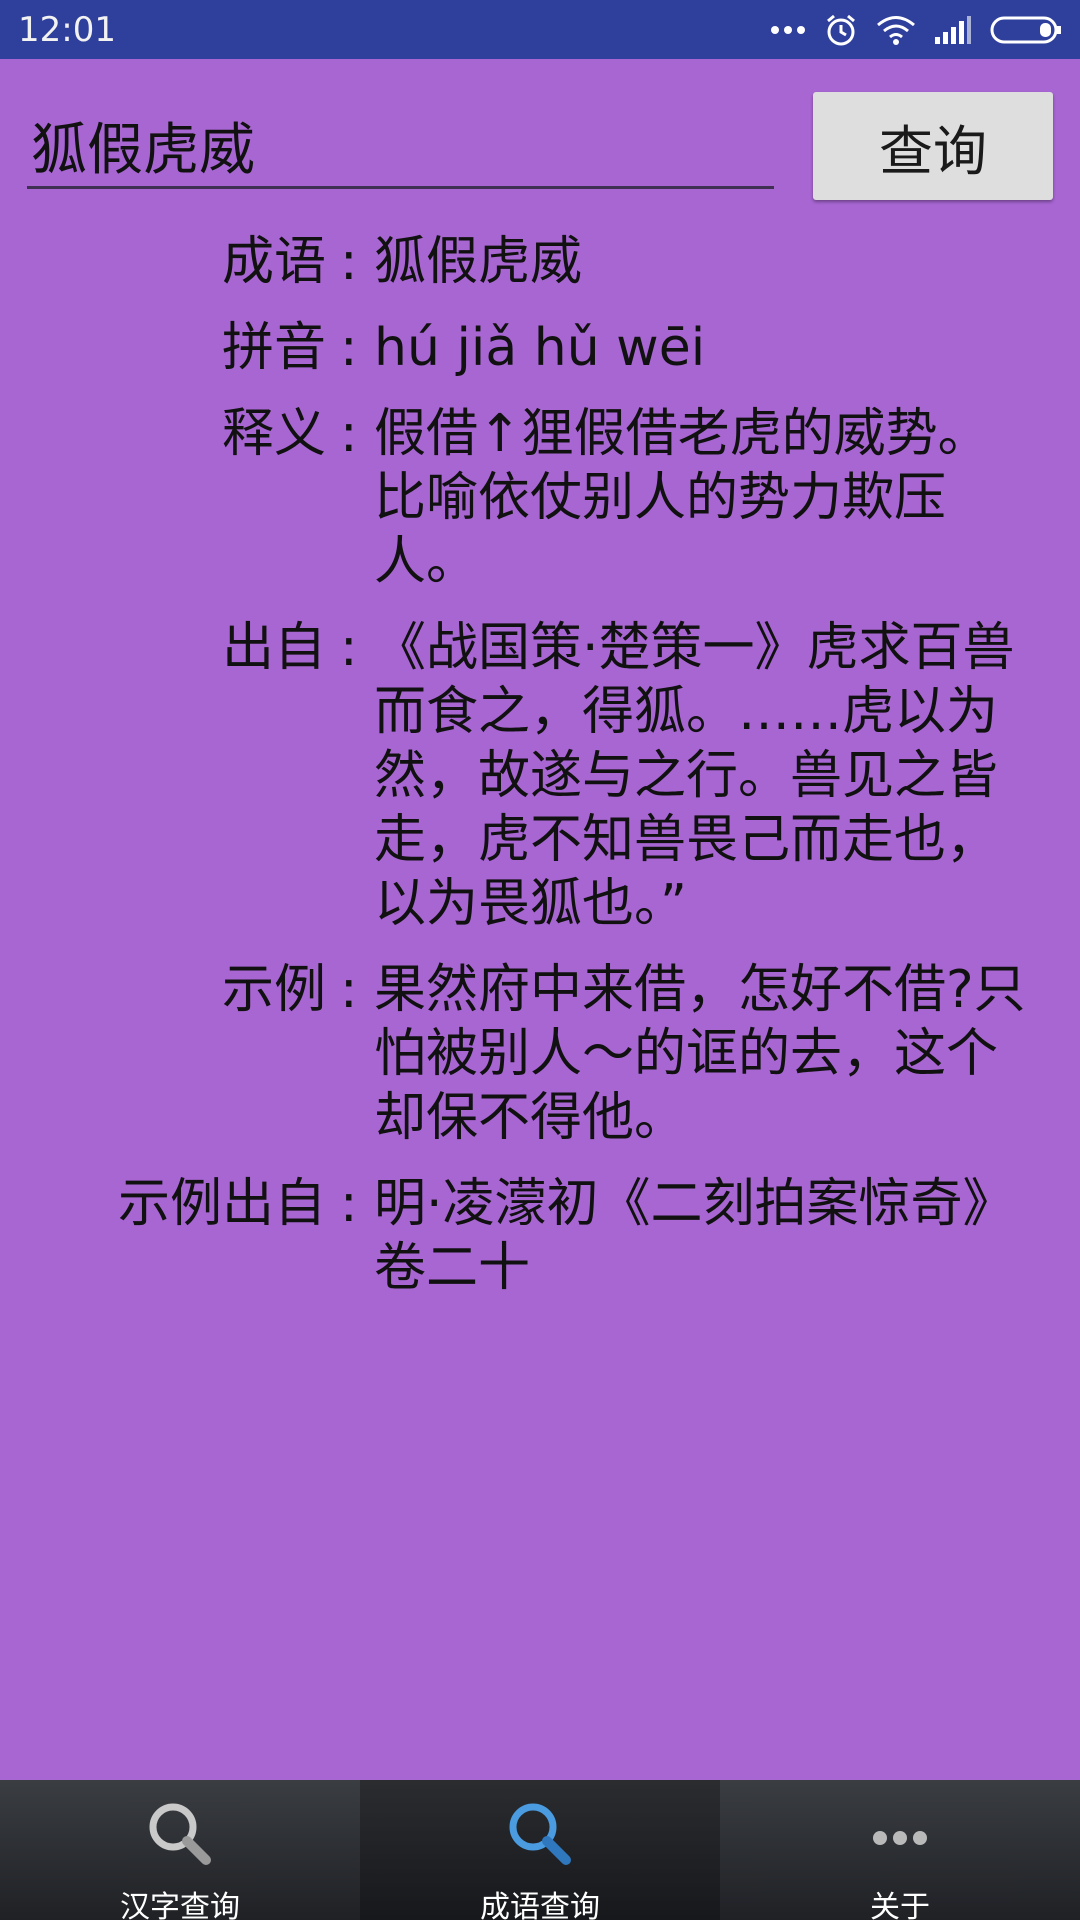 Image resolution: width=1080 pixels, height=1920 pixels. I want to click on search-input, so click(400, 147).